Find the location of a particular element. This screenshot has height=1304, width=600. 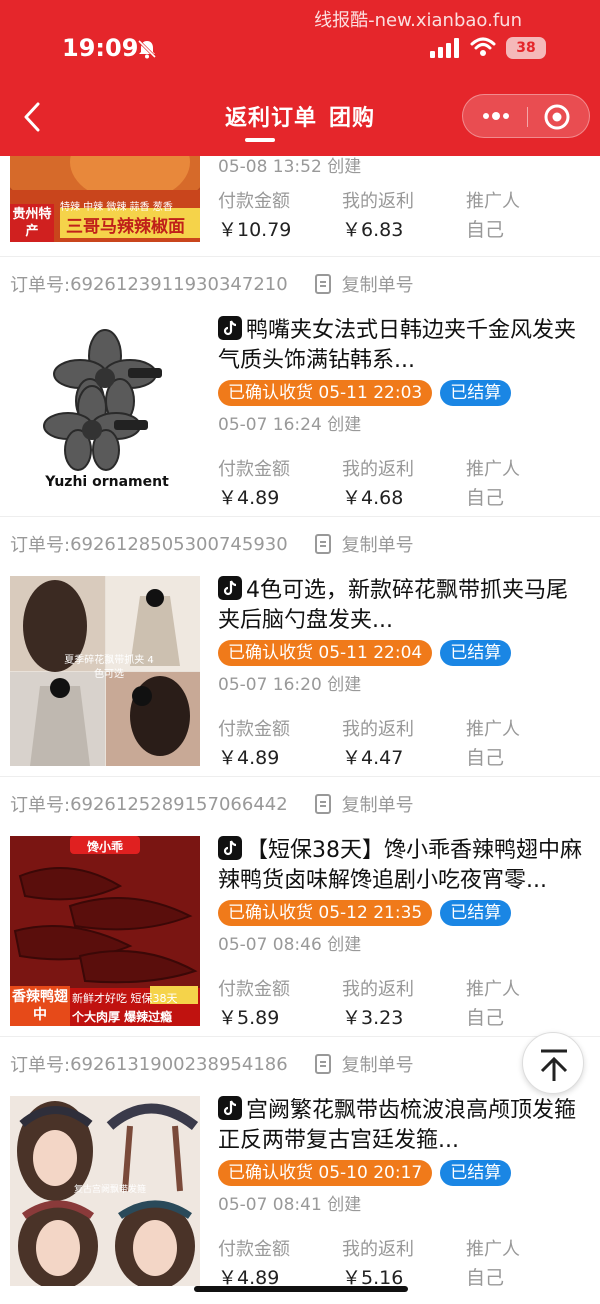

confirm-status-badge: 已确认收货 05-12 21:35 is located at coordinates (325, 913).